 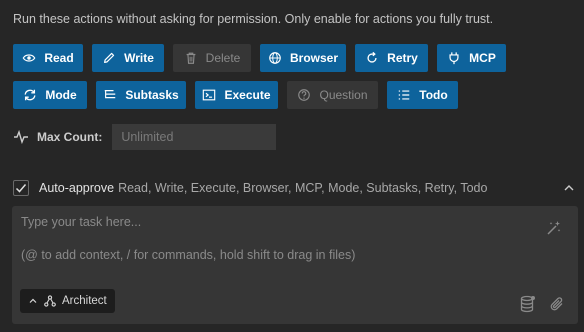 I want to click on delete-label: Delete, so click(x=223, y=58).